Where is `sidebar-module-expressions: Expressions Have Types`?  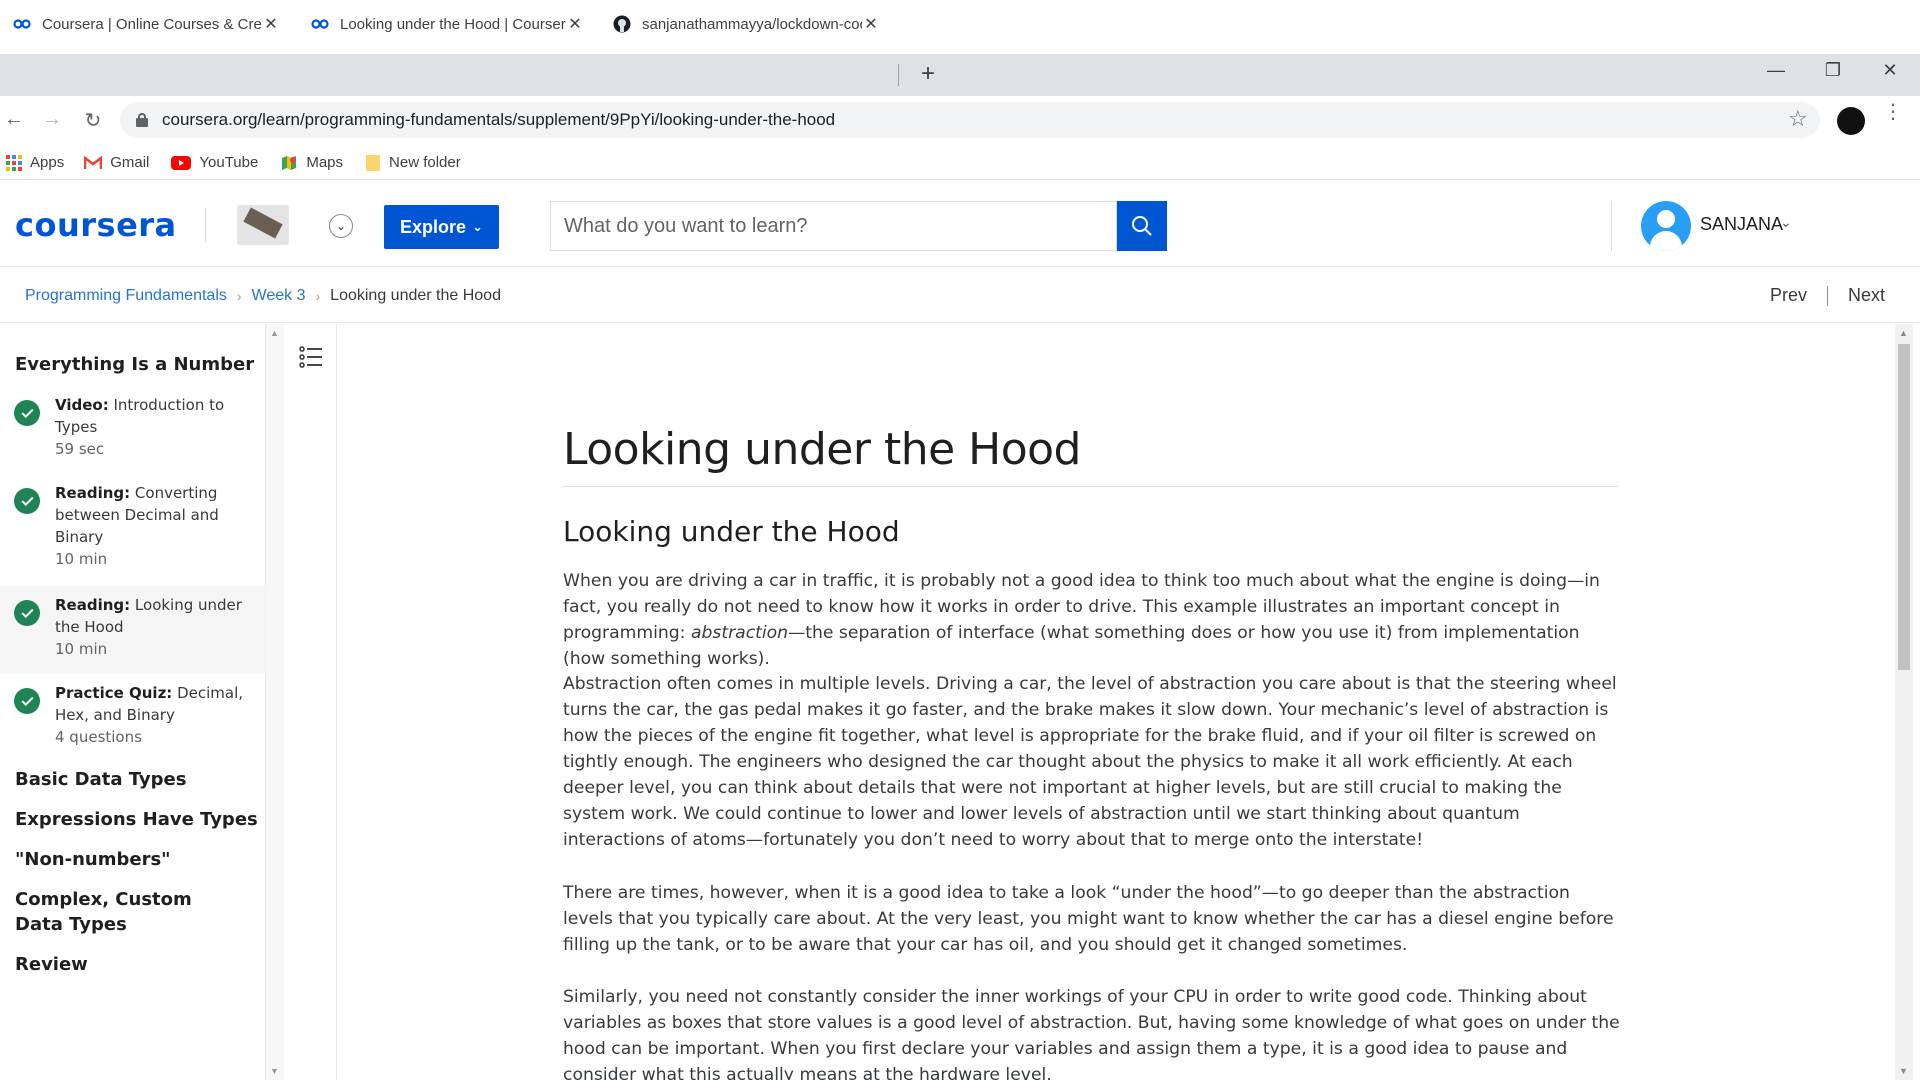
sidebar-module-expressions: Expressions Have Types is located at coordinates (136, 819).